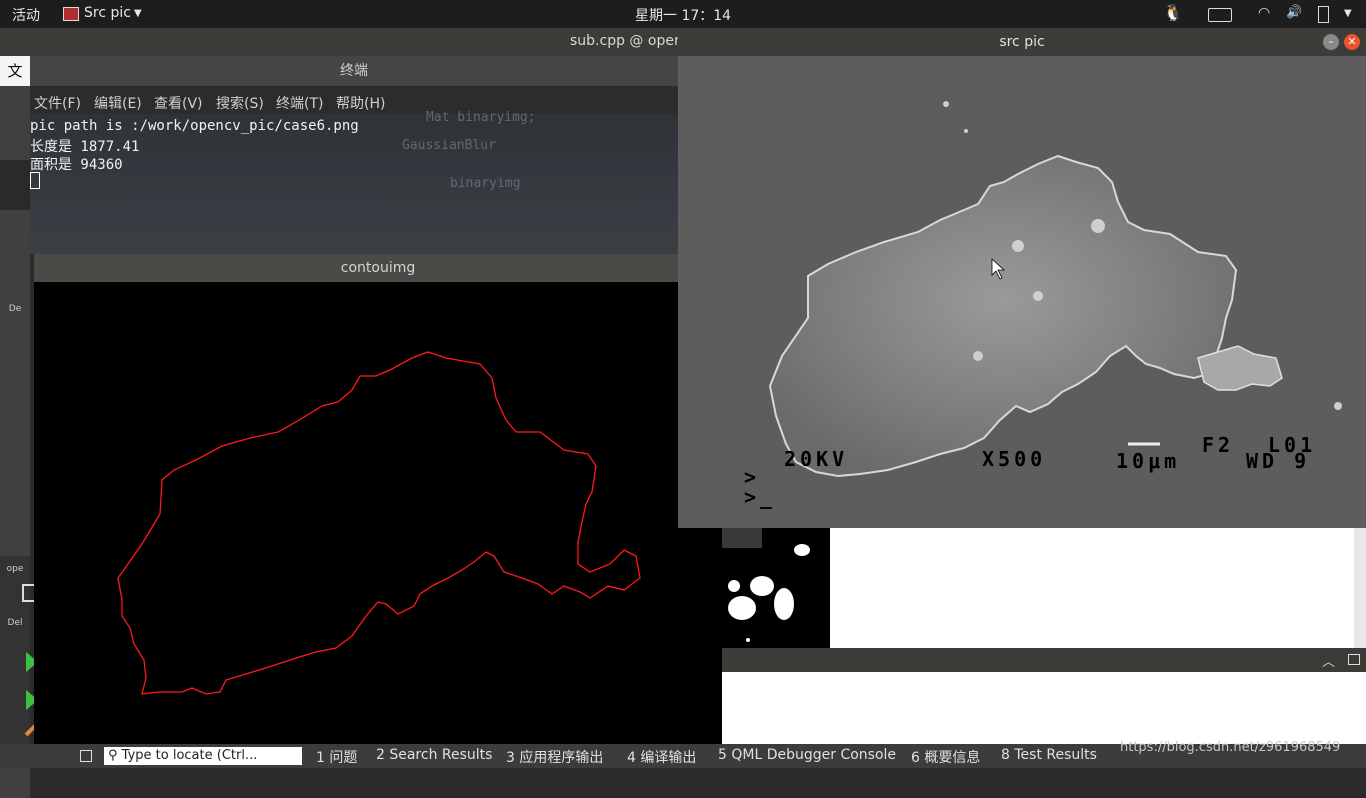 The width and height of the screenshot is (1366, 798). What do you see at coordinates (138, 13) in the screenshot?
I see `chevron-down-icon: ▼` at bounding box center [138, 13].